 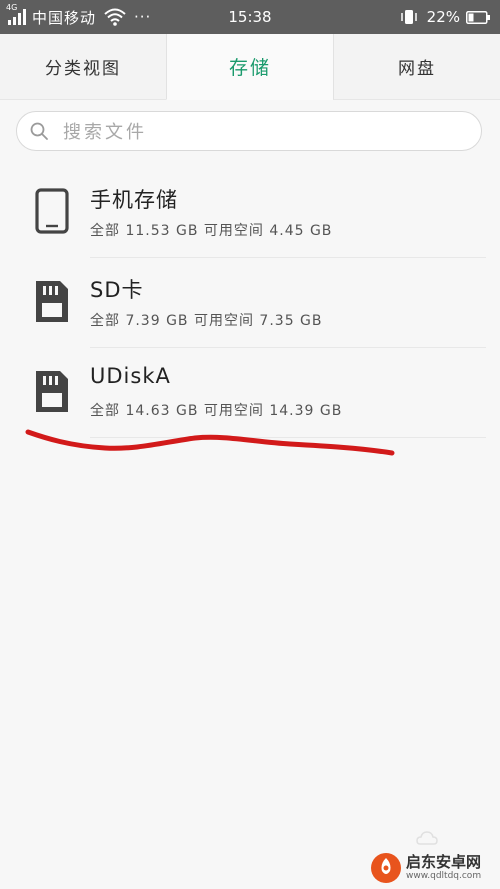 I want to click on watermark-name: 启东安卓网, so click(x=444, y=862).